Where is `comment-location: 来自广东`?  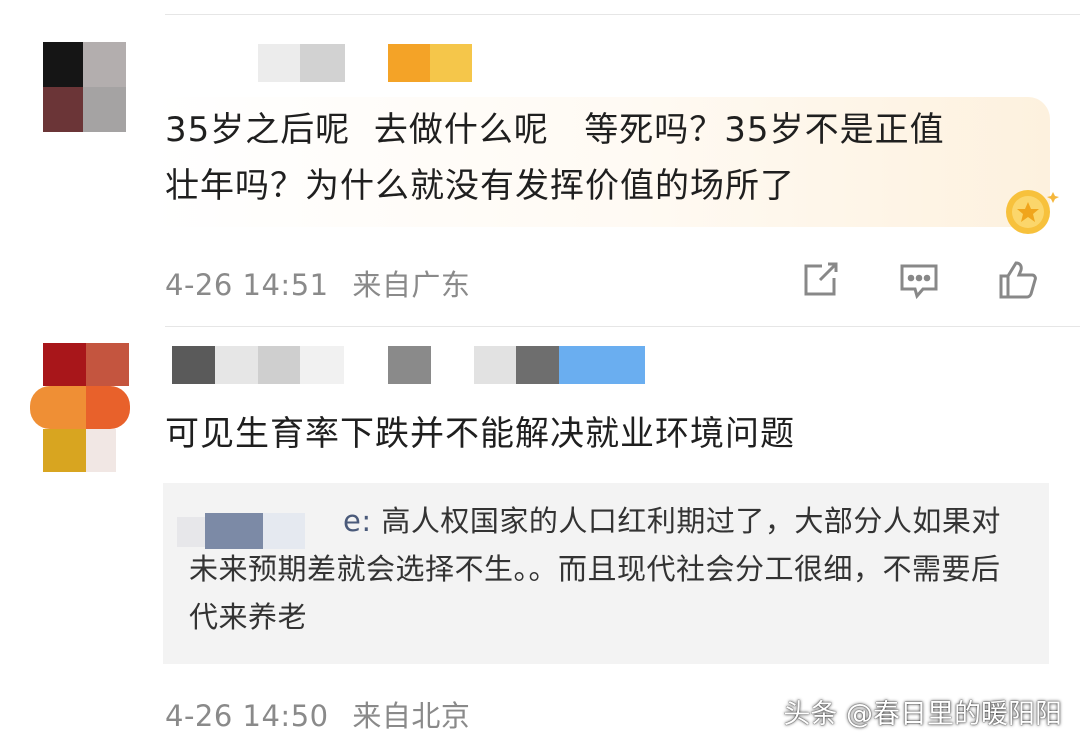
comment-location: 来自广东 is located at coordinates (411, 285).